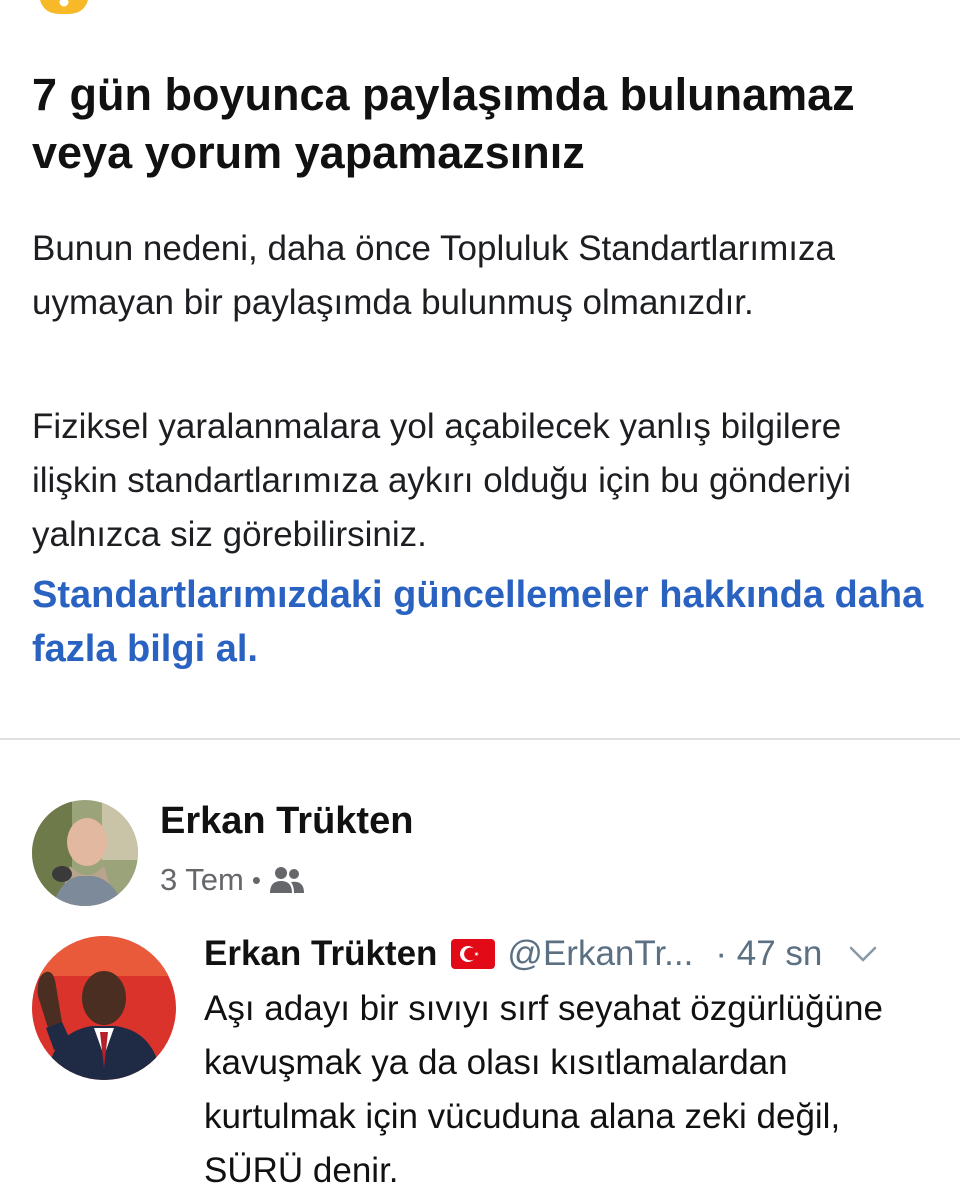 The height and width of the screenshot is (1200, 960). I want to click on tweet-header: Erkan Trükten @ErkanTr... · 47 sn, so click(574, 954).